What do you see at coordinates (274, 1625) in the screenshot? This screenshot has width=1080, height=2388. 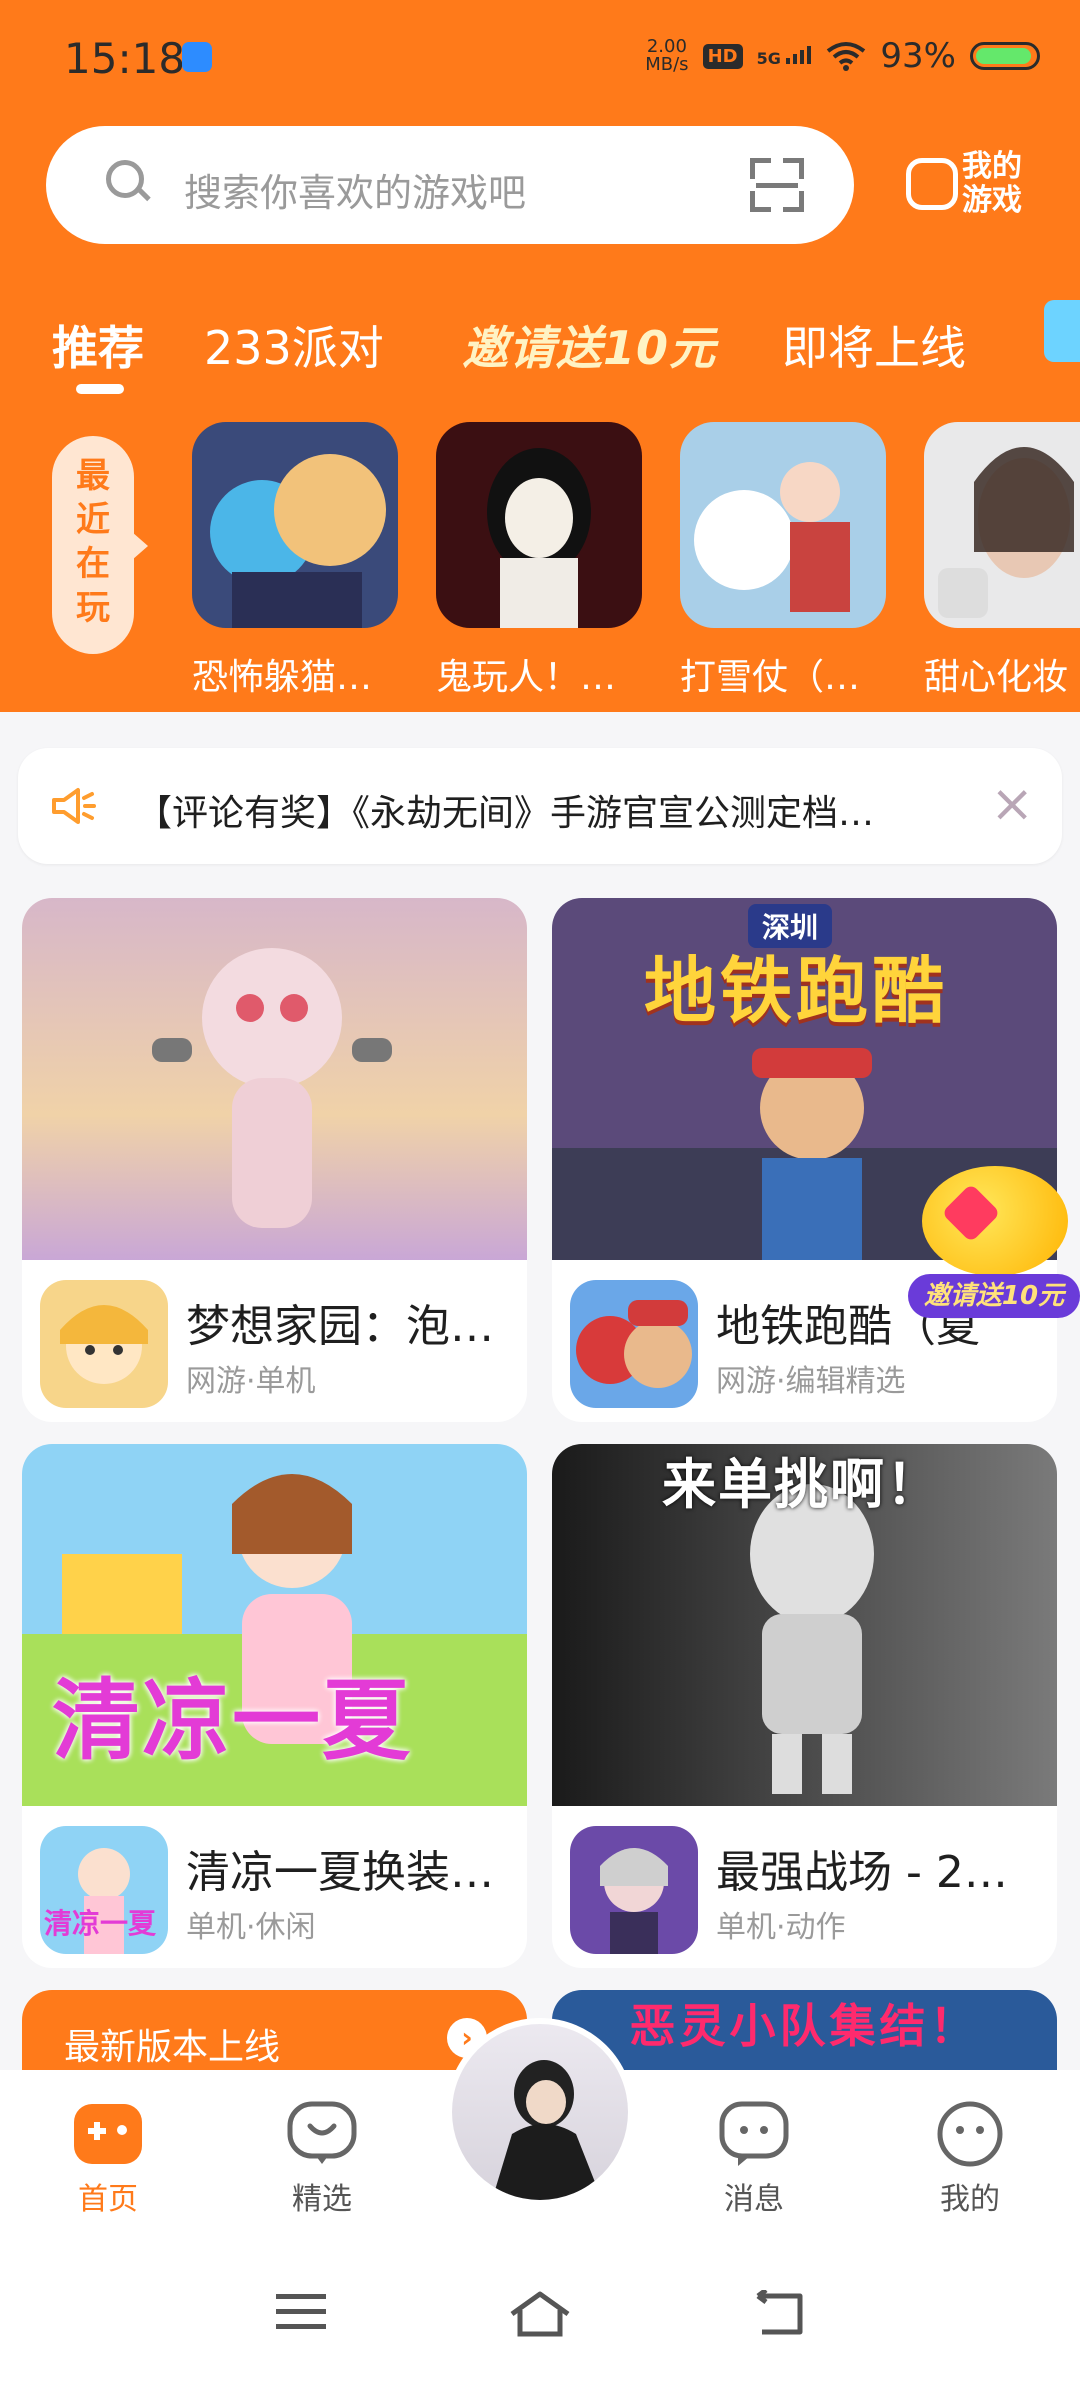 I see `game-cover: 清凉一夏` at bounding box center [274, 1625].